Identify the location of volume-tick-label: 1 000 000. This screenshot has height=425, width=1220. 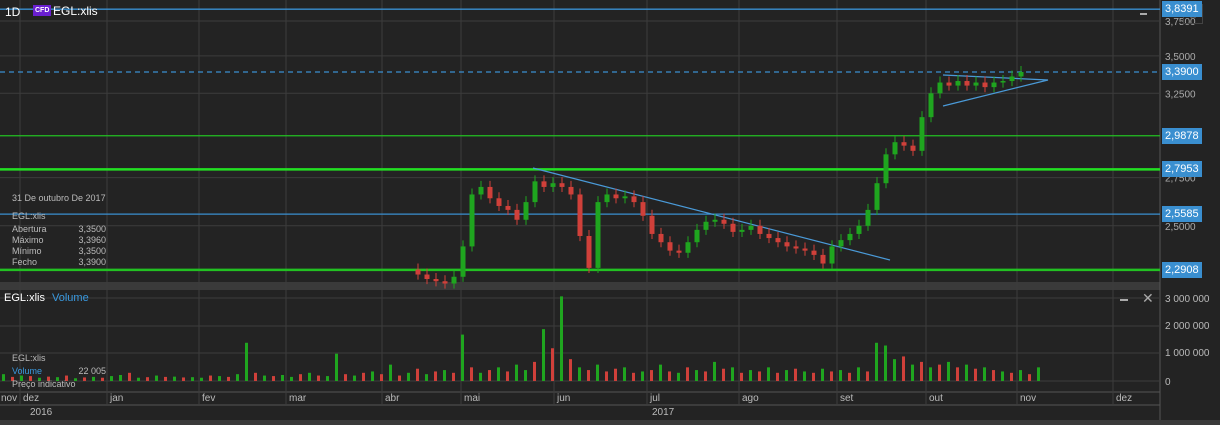
(1187, 353).